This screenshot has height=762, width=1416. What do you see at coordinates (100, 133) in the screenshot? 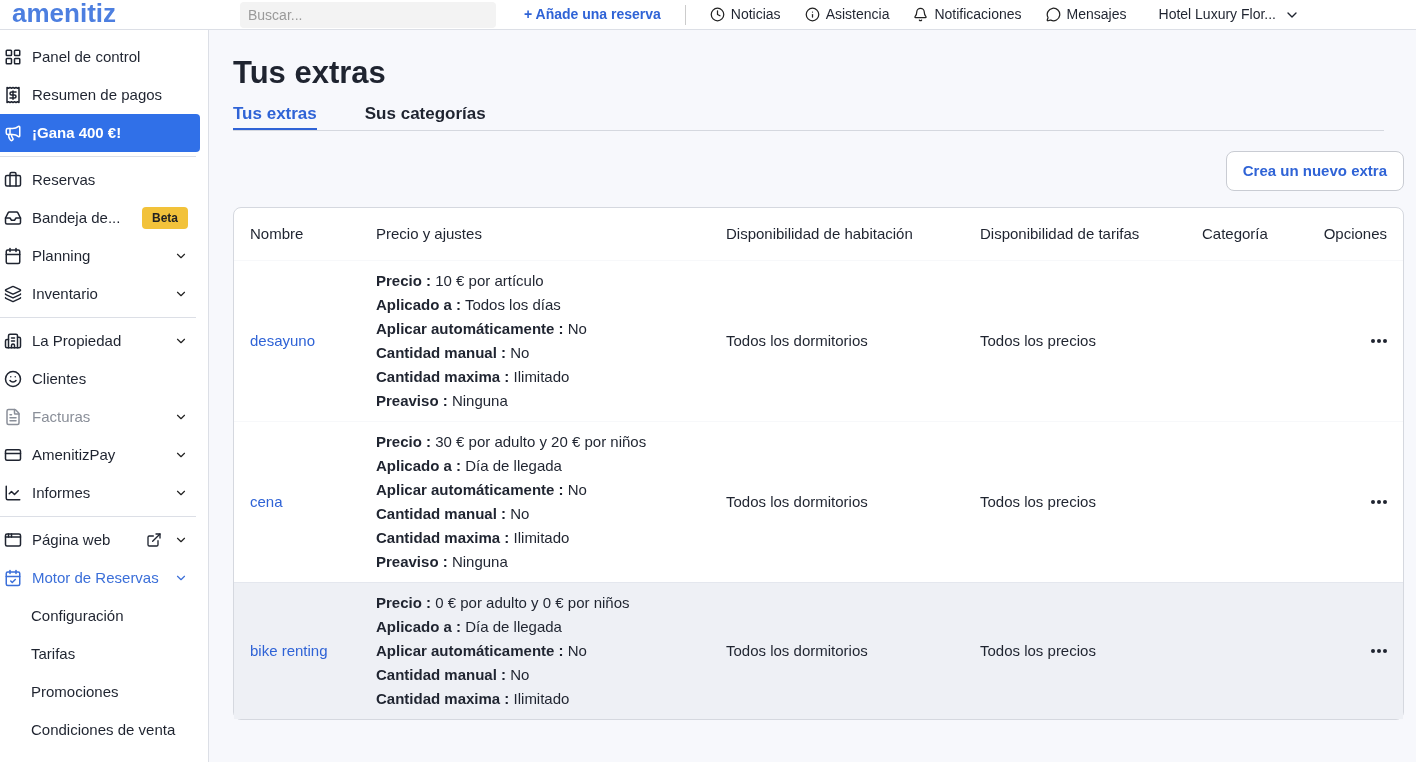
I see `promo-item: ¡Gana 400 €!` at bounding box center [100, 133].